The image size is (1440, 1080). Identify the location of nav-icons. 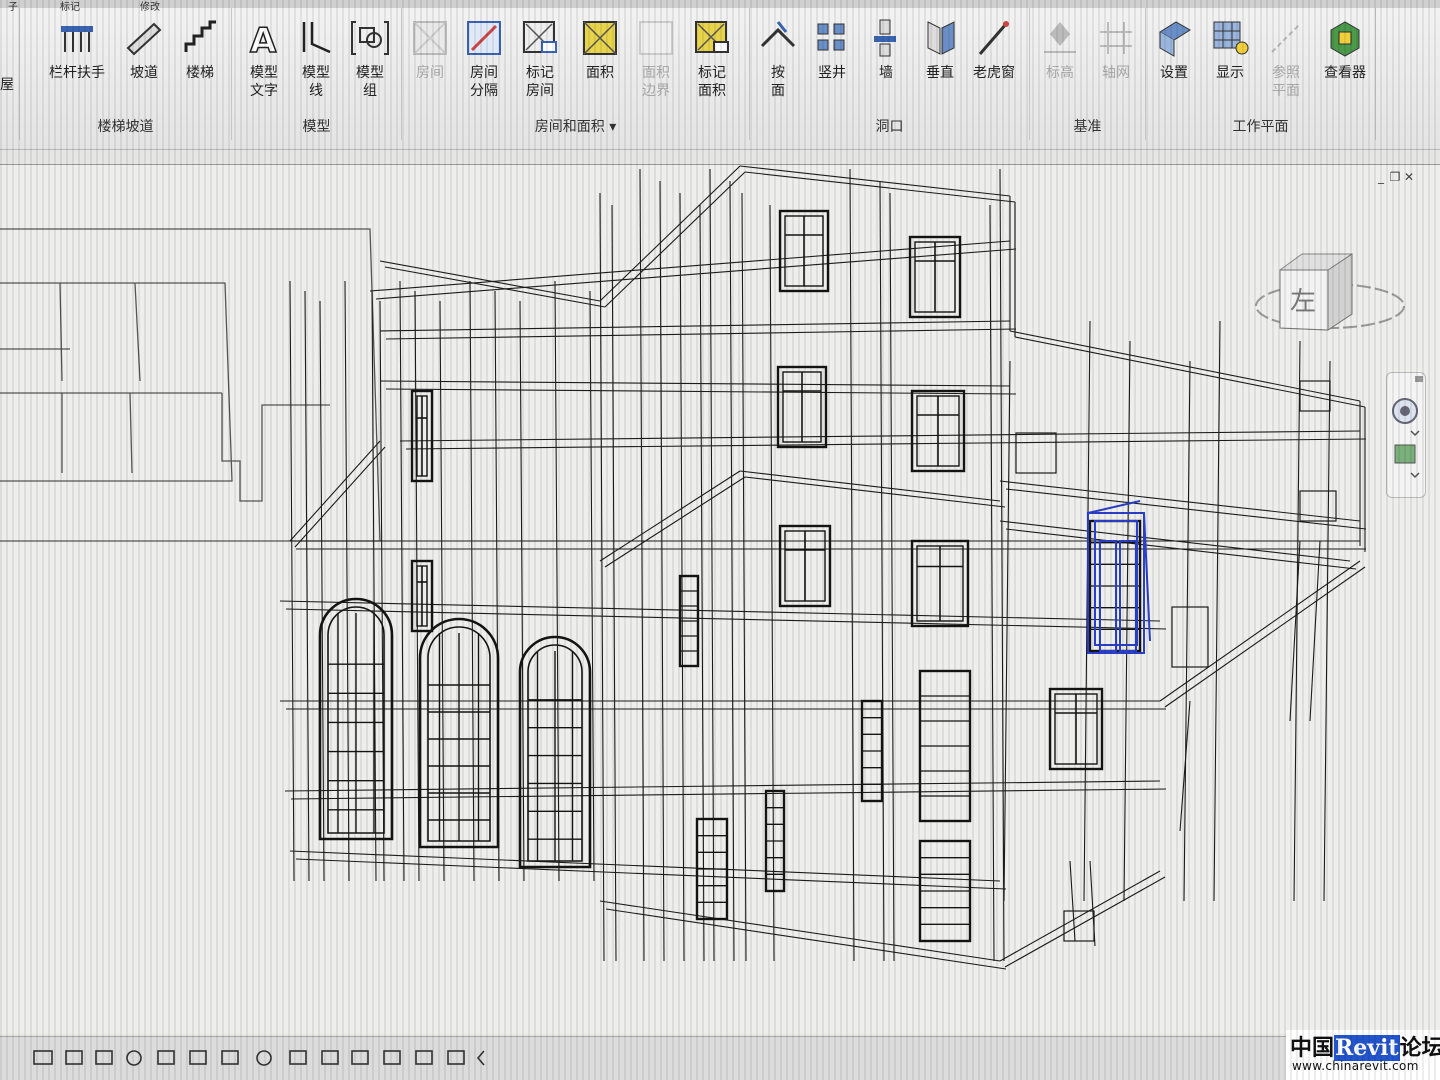
(1407, 427).